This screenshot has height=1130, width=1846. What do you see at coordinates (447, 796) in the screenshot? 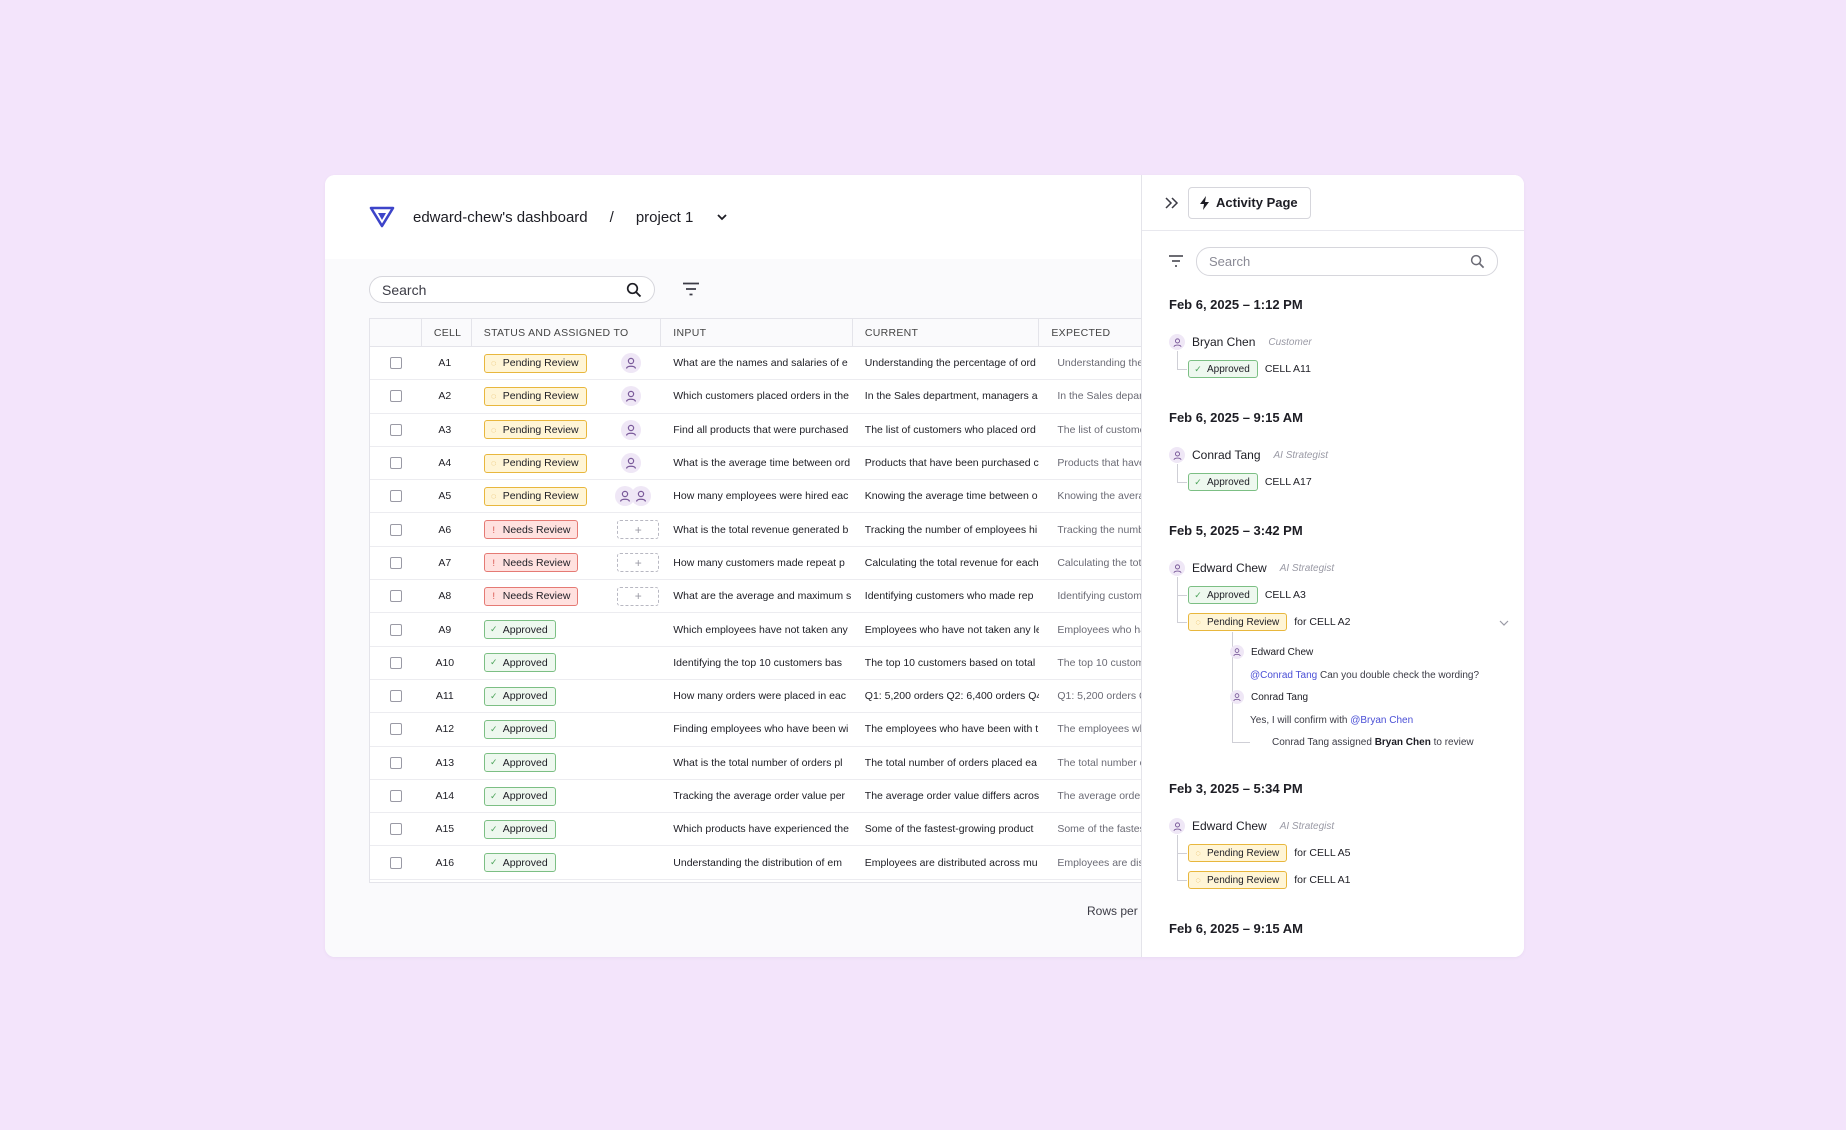
I see `cell-id: A14` at bounding box center [447, 796].